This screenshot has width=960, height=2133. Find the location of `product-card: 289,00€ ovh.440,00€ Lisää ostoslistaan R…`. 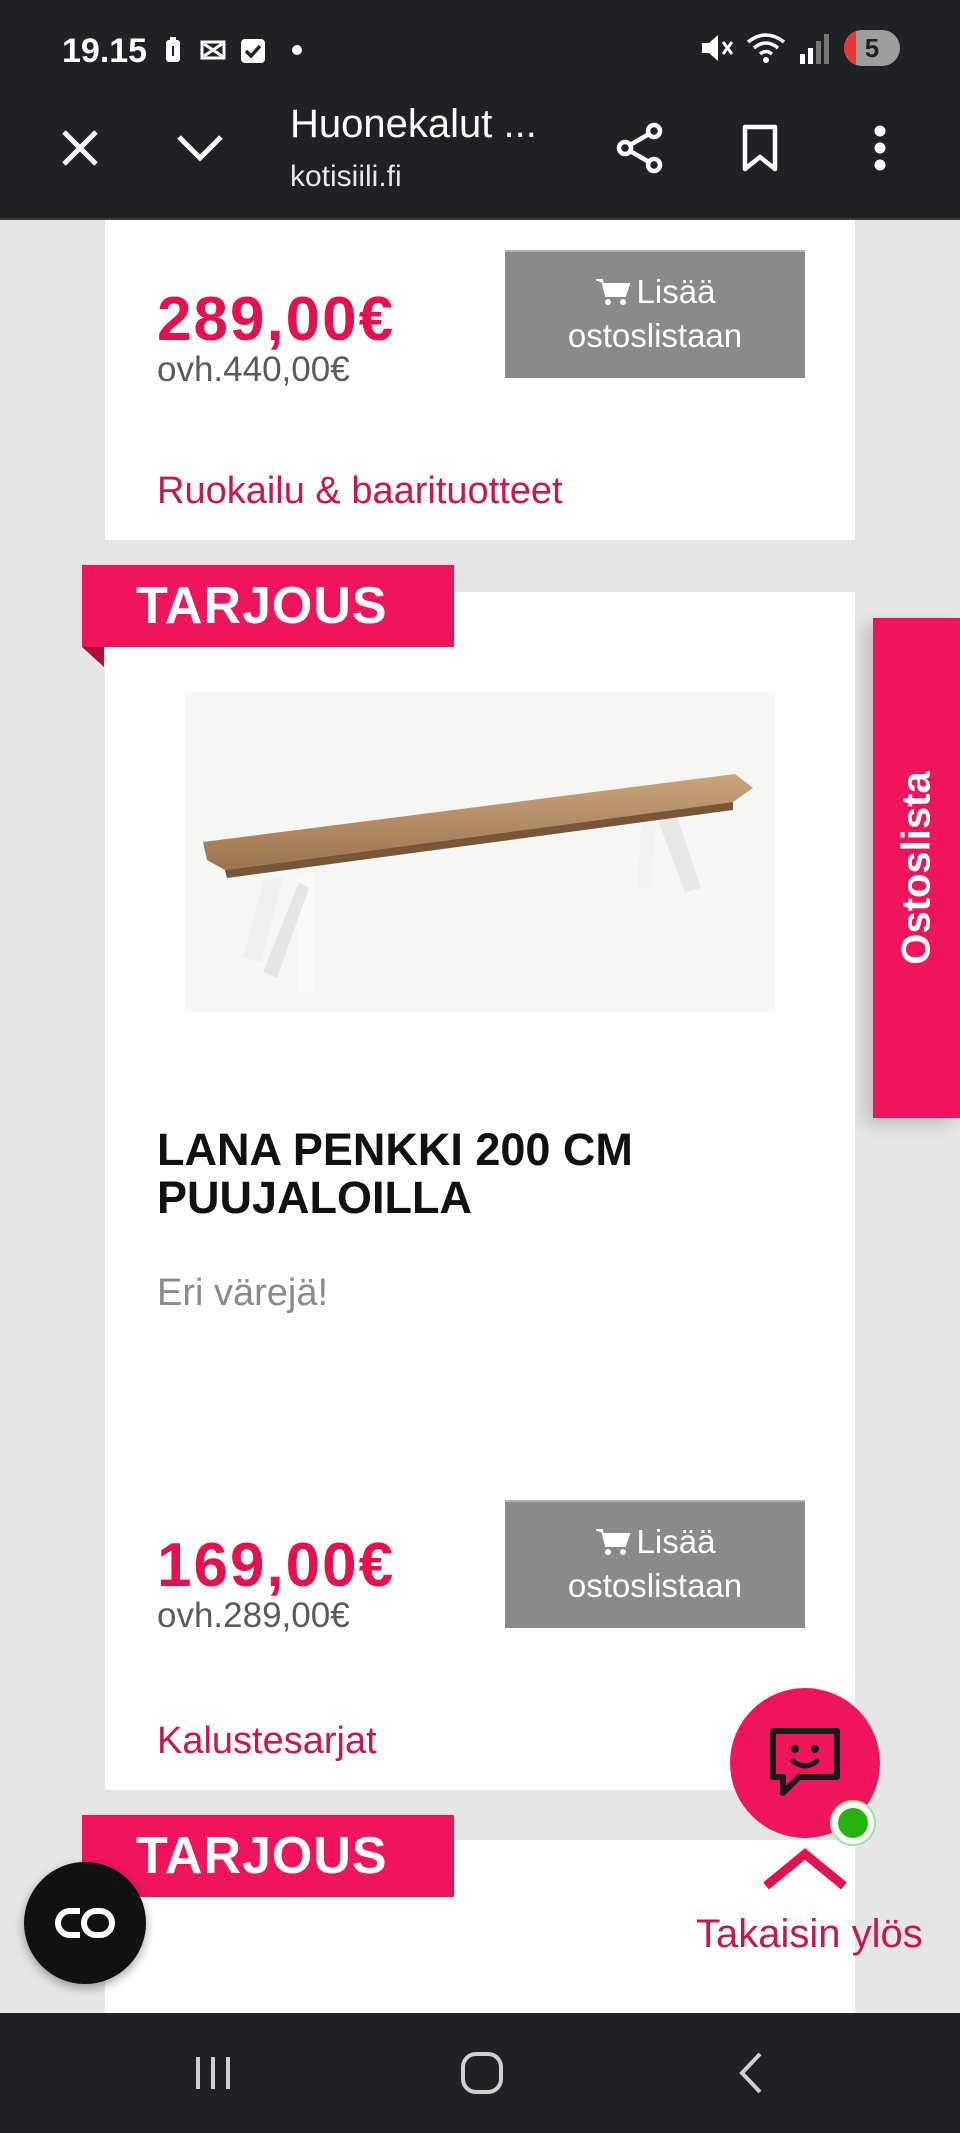

product-card: 289,00€ ovh.440,00€ Lisää ostoslistaan R… is located at coordinates (480, 380).